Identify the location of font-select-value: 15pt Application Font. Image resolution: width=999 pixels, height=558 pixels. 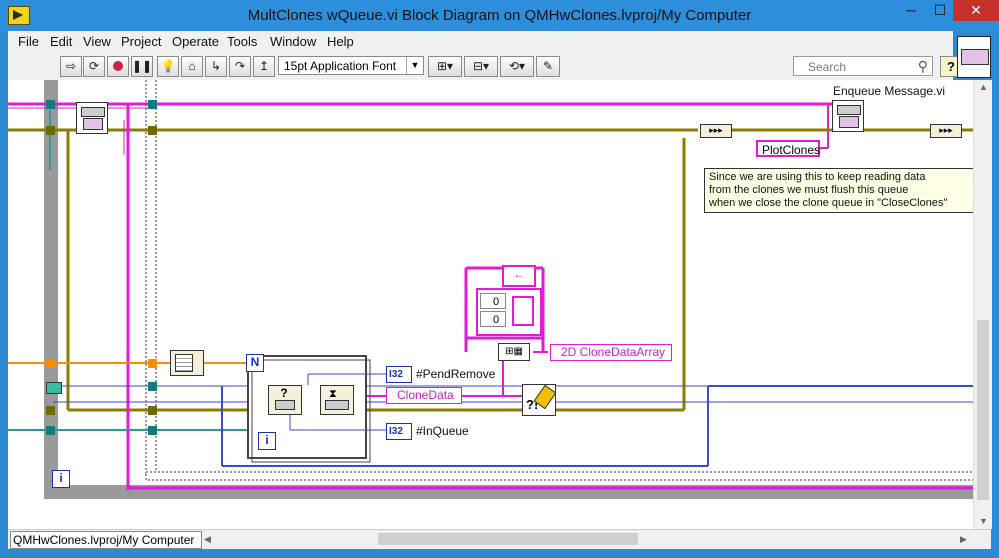
(340, 66).